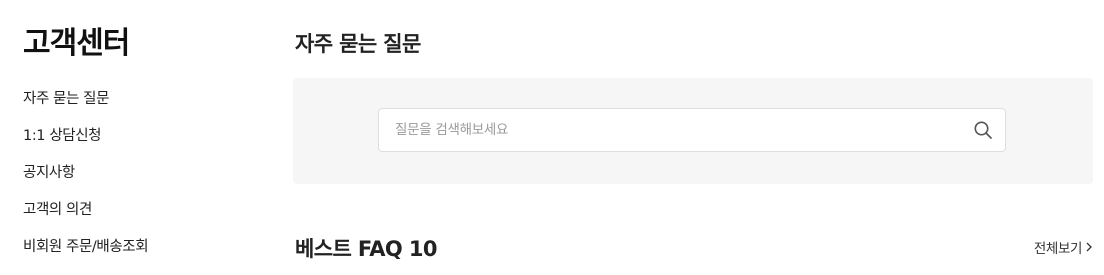  I want to click on view-all-link: 전체보기, so click(1063, 247).